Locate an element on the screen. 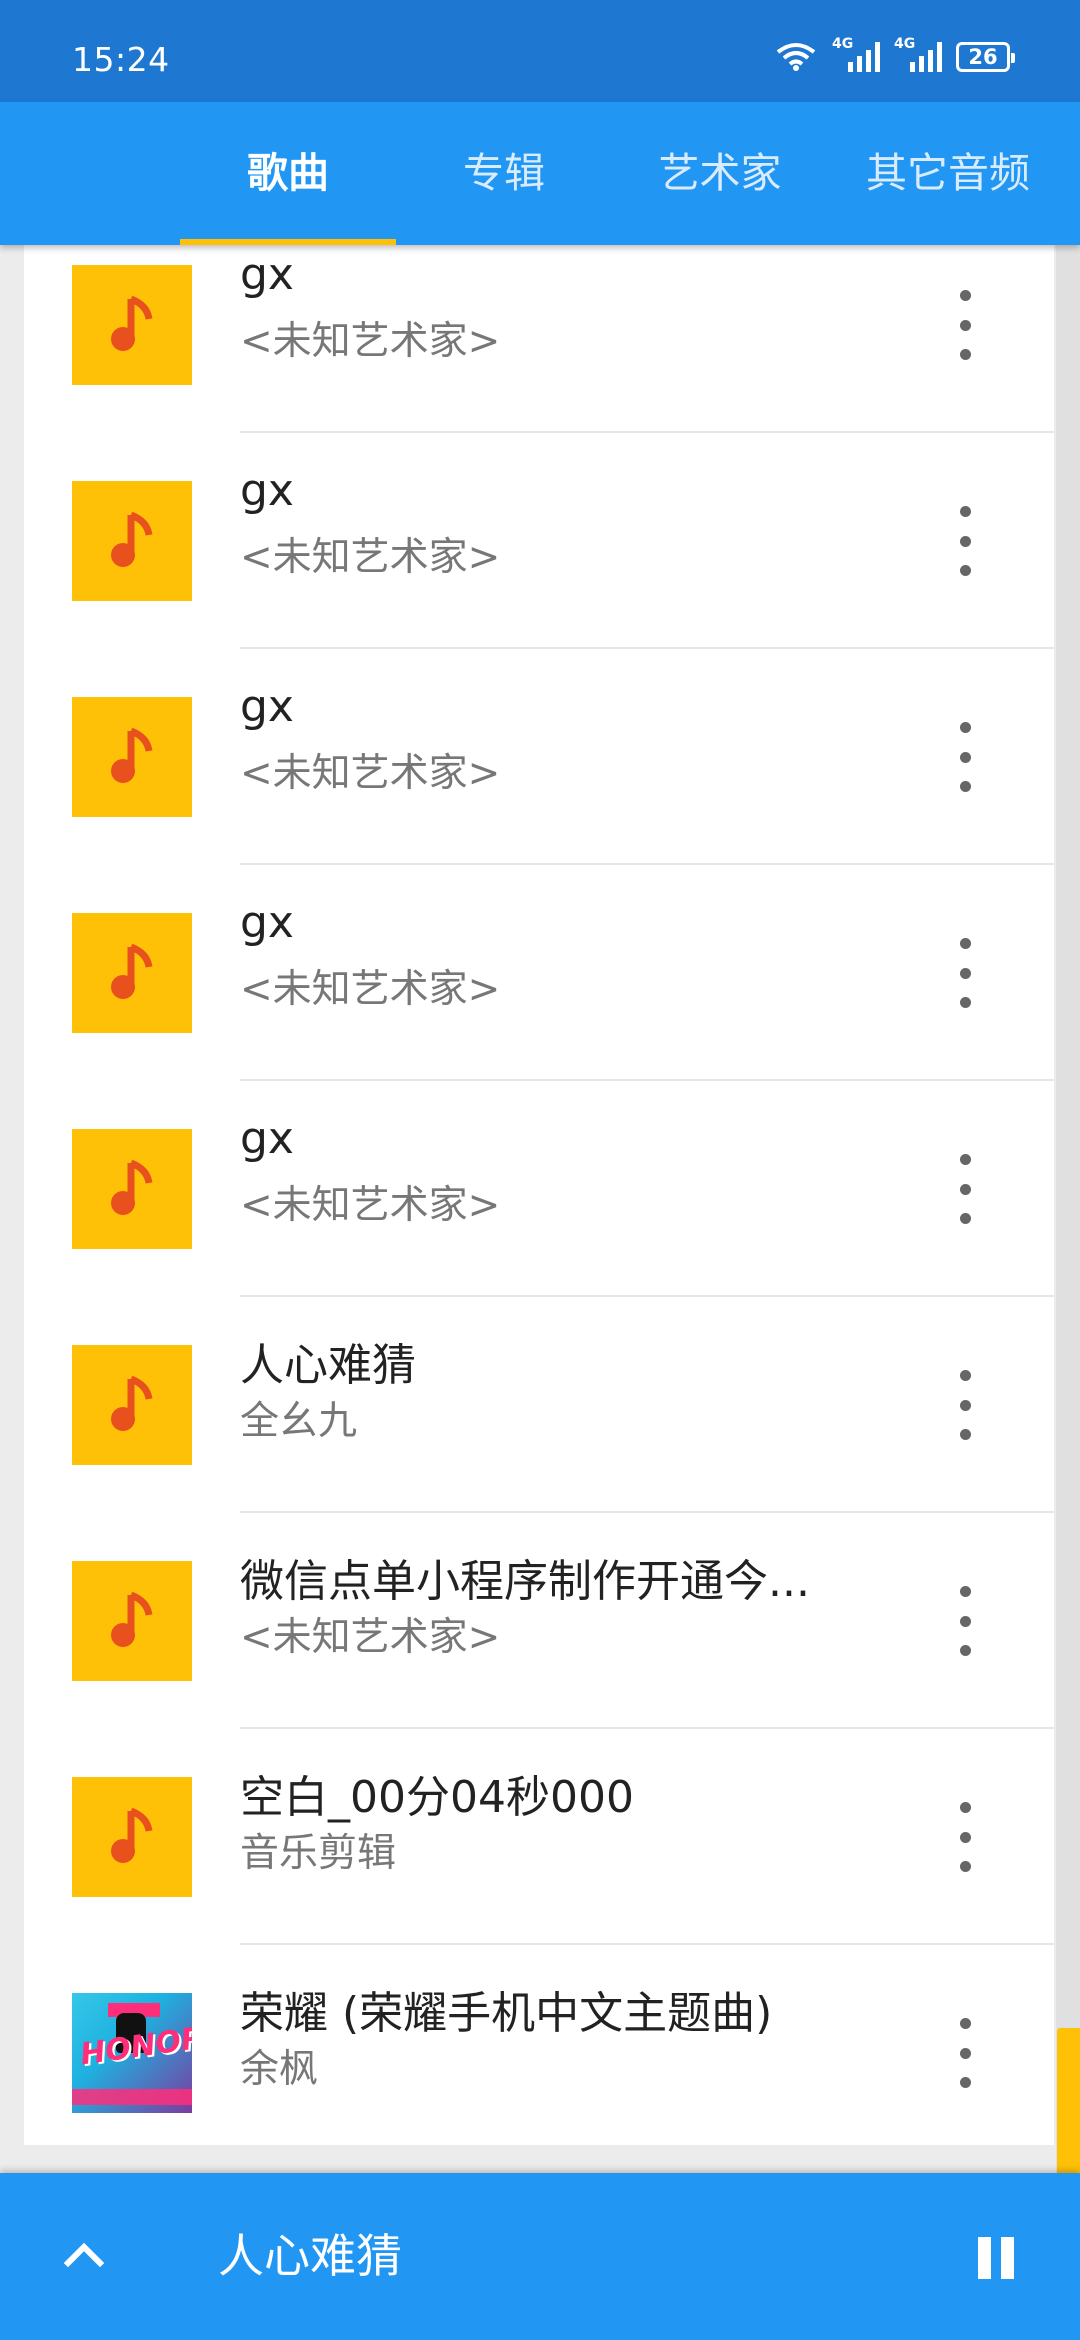  song-row: 人心难猜 全幺九 is located at coordinates (539, 1405).